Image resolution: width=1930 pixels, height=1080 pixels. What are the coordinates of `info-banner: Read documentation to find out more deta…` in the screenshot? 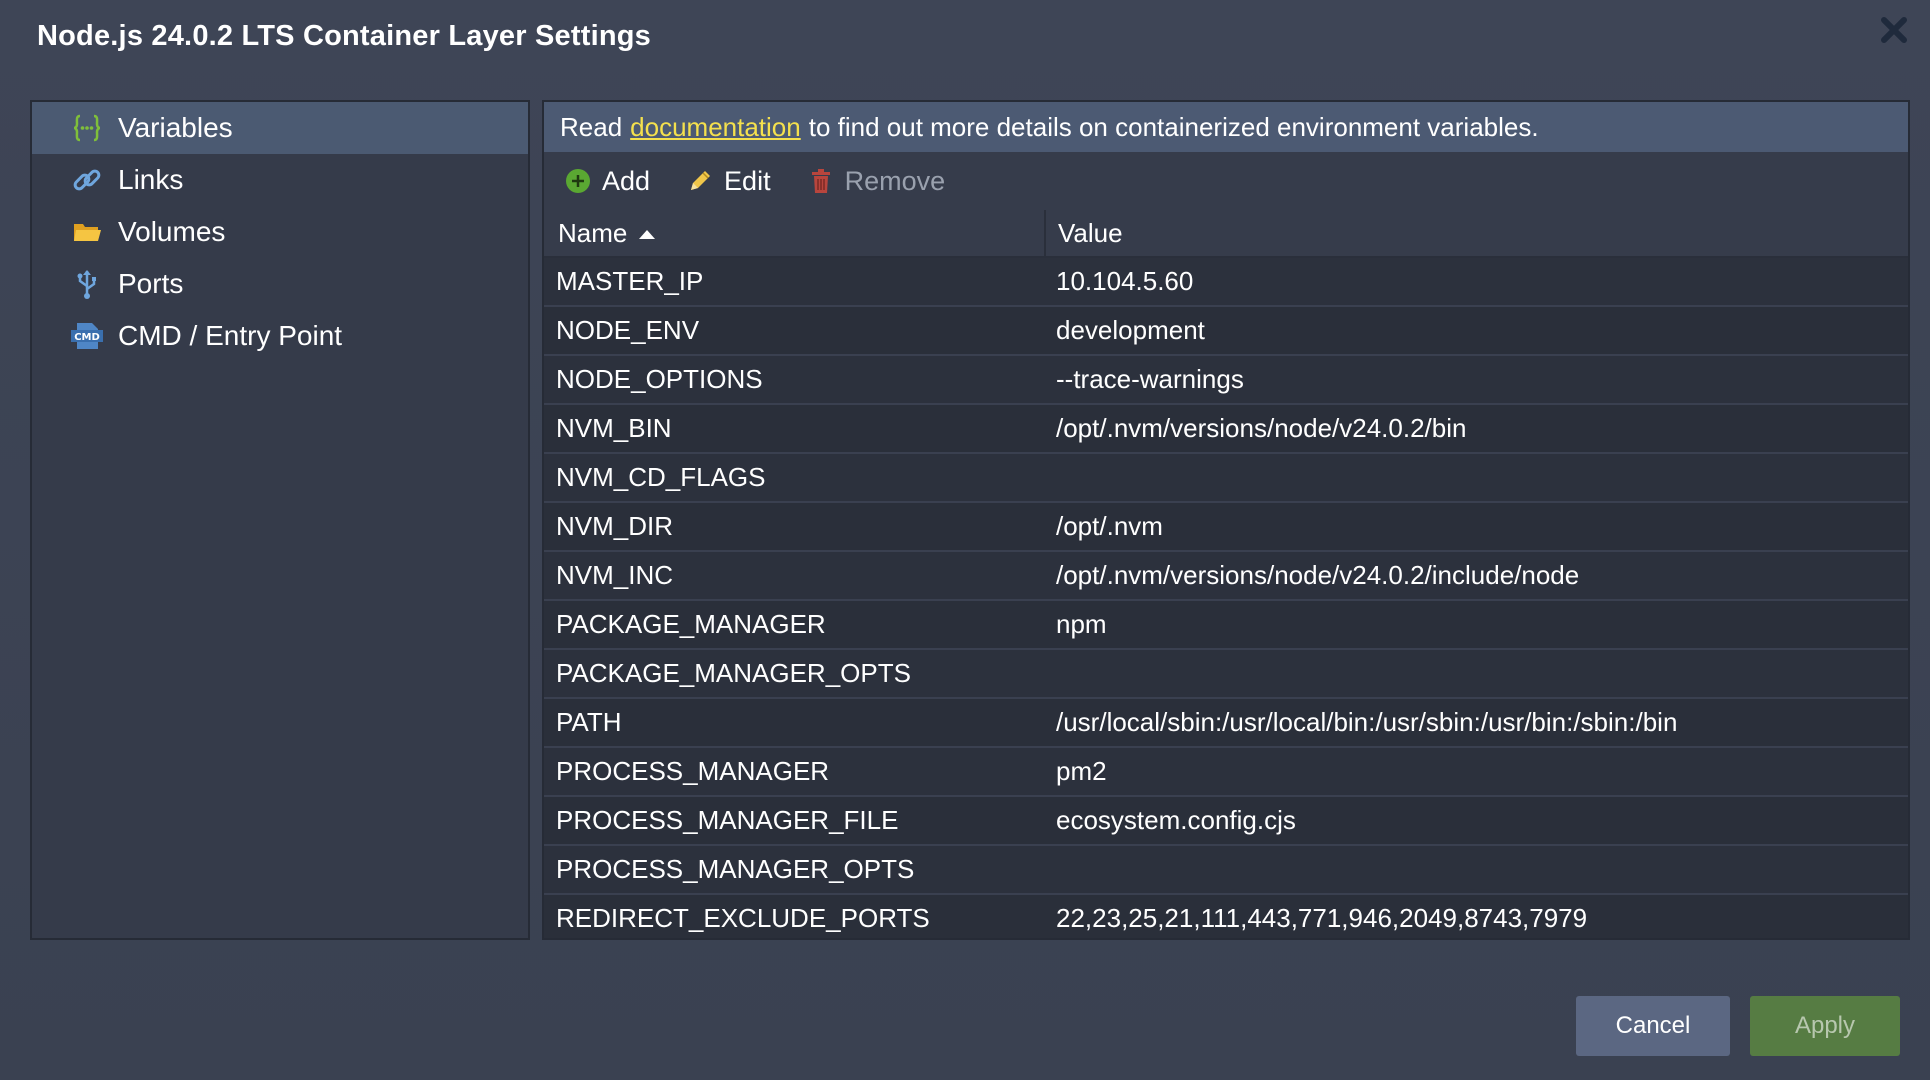 It's located at (1226, 127).